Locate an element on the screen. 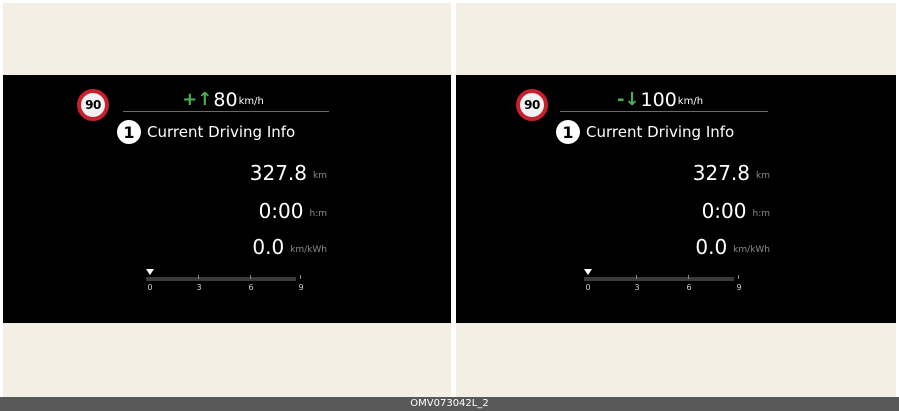 The height and width of the screenshot is (411, 899). speed-diff-value: 80 is located at coordinates (225, 100).